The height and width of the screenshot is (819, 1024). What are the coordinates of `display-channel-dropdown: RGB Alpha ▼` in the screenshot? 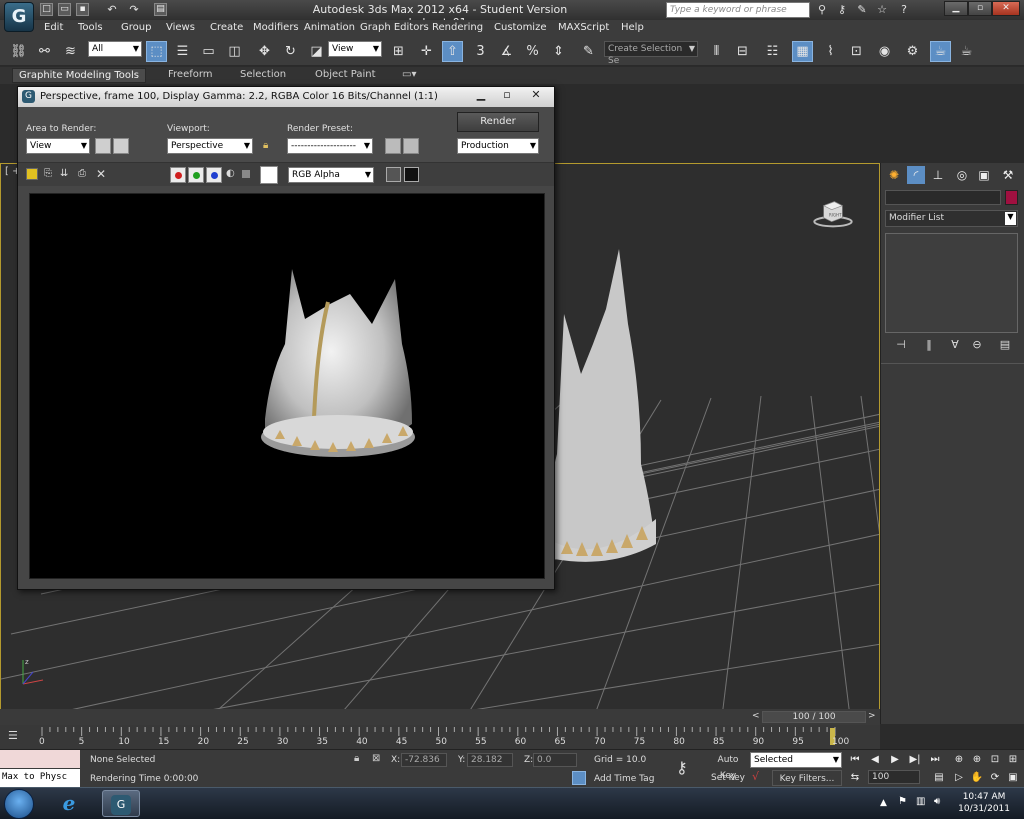 It's located at (331, 175).